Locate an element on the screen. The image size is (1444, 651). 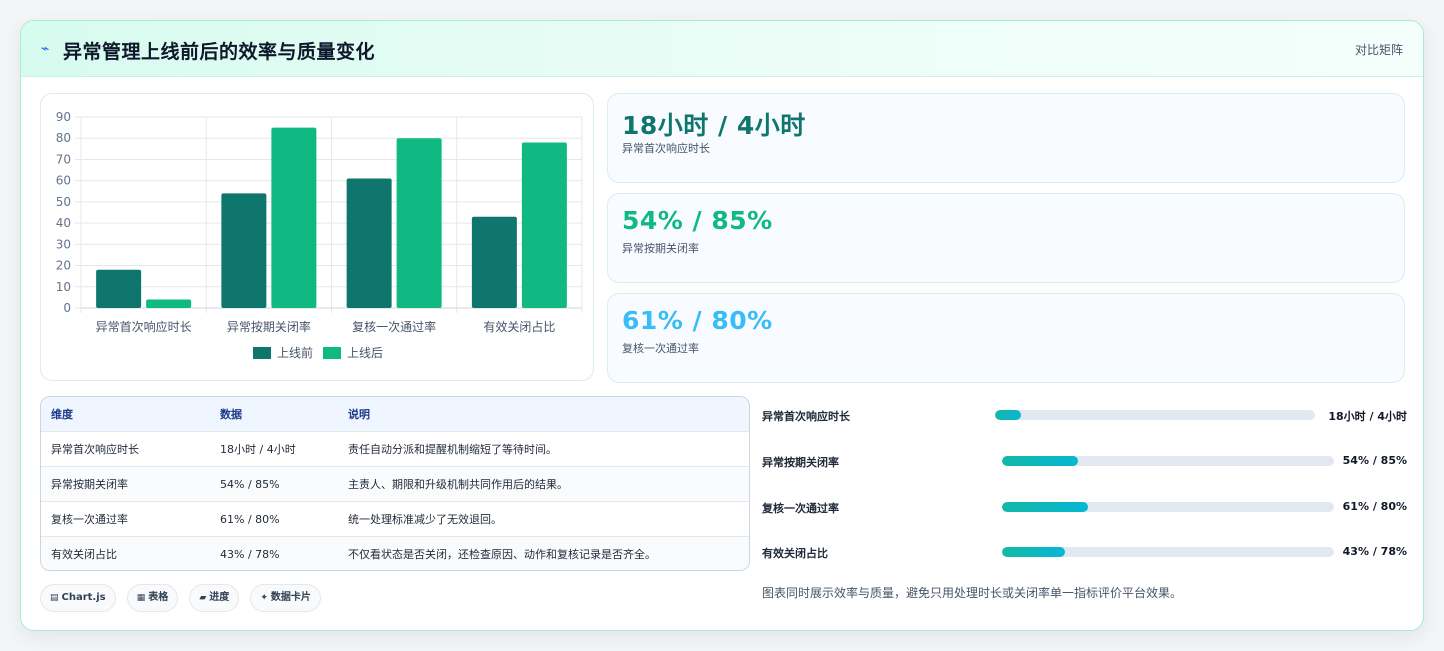
y-tick-label: 30 is located at coordinates (63, 244).